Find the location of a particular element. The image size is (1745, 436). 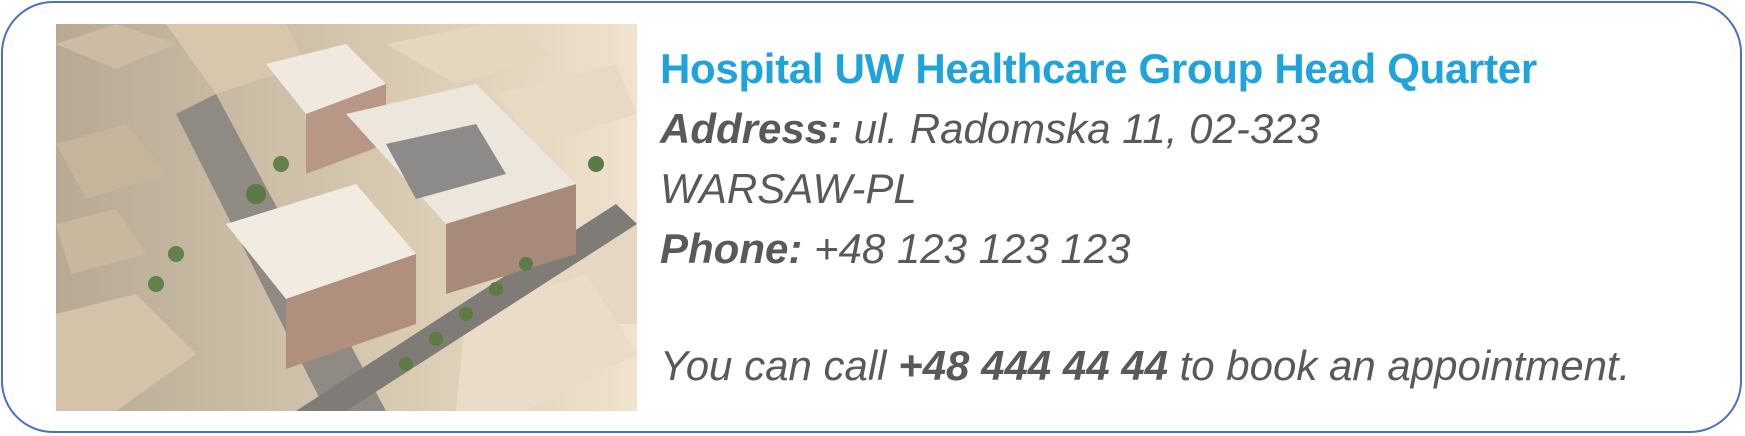

call-prefix: You can call is located at coordinates (779, 365).